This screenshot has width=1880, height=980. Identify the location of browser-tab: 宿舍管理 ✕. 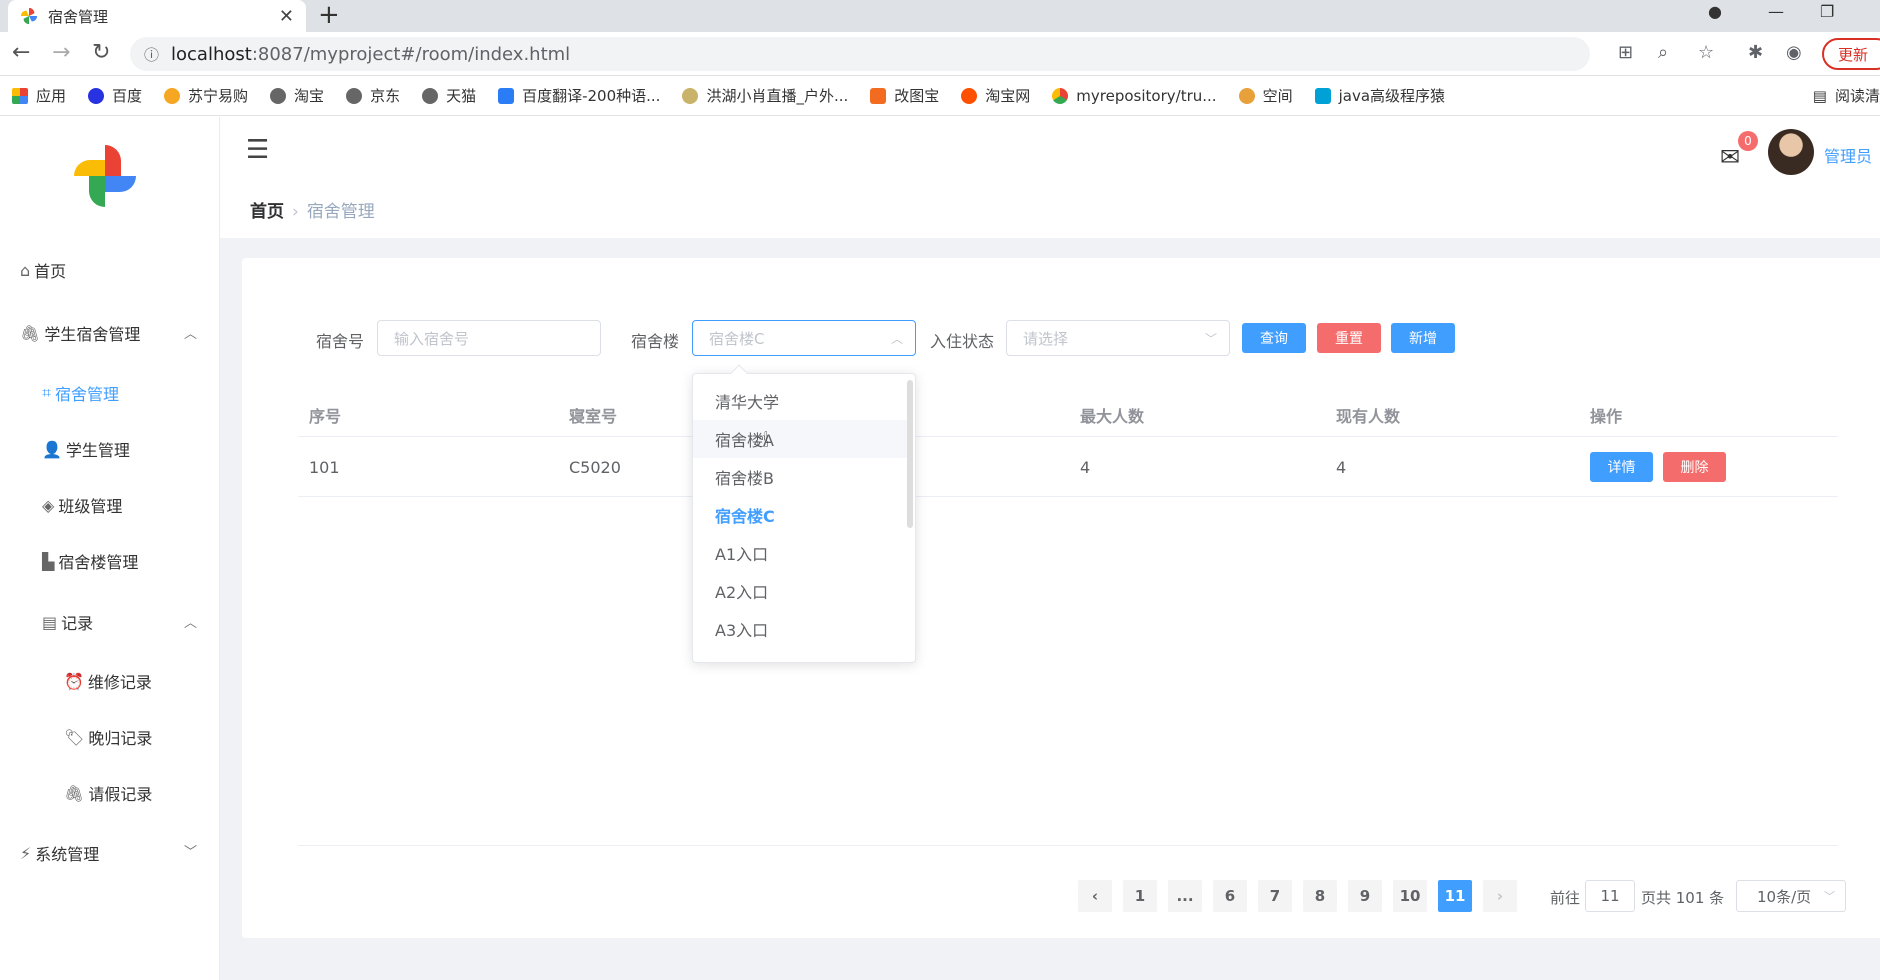
(157, 16).